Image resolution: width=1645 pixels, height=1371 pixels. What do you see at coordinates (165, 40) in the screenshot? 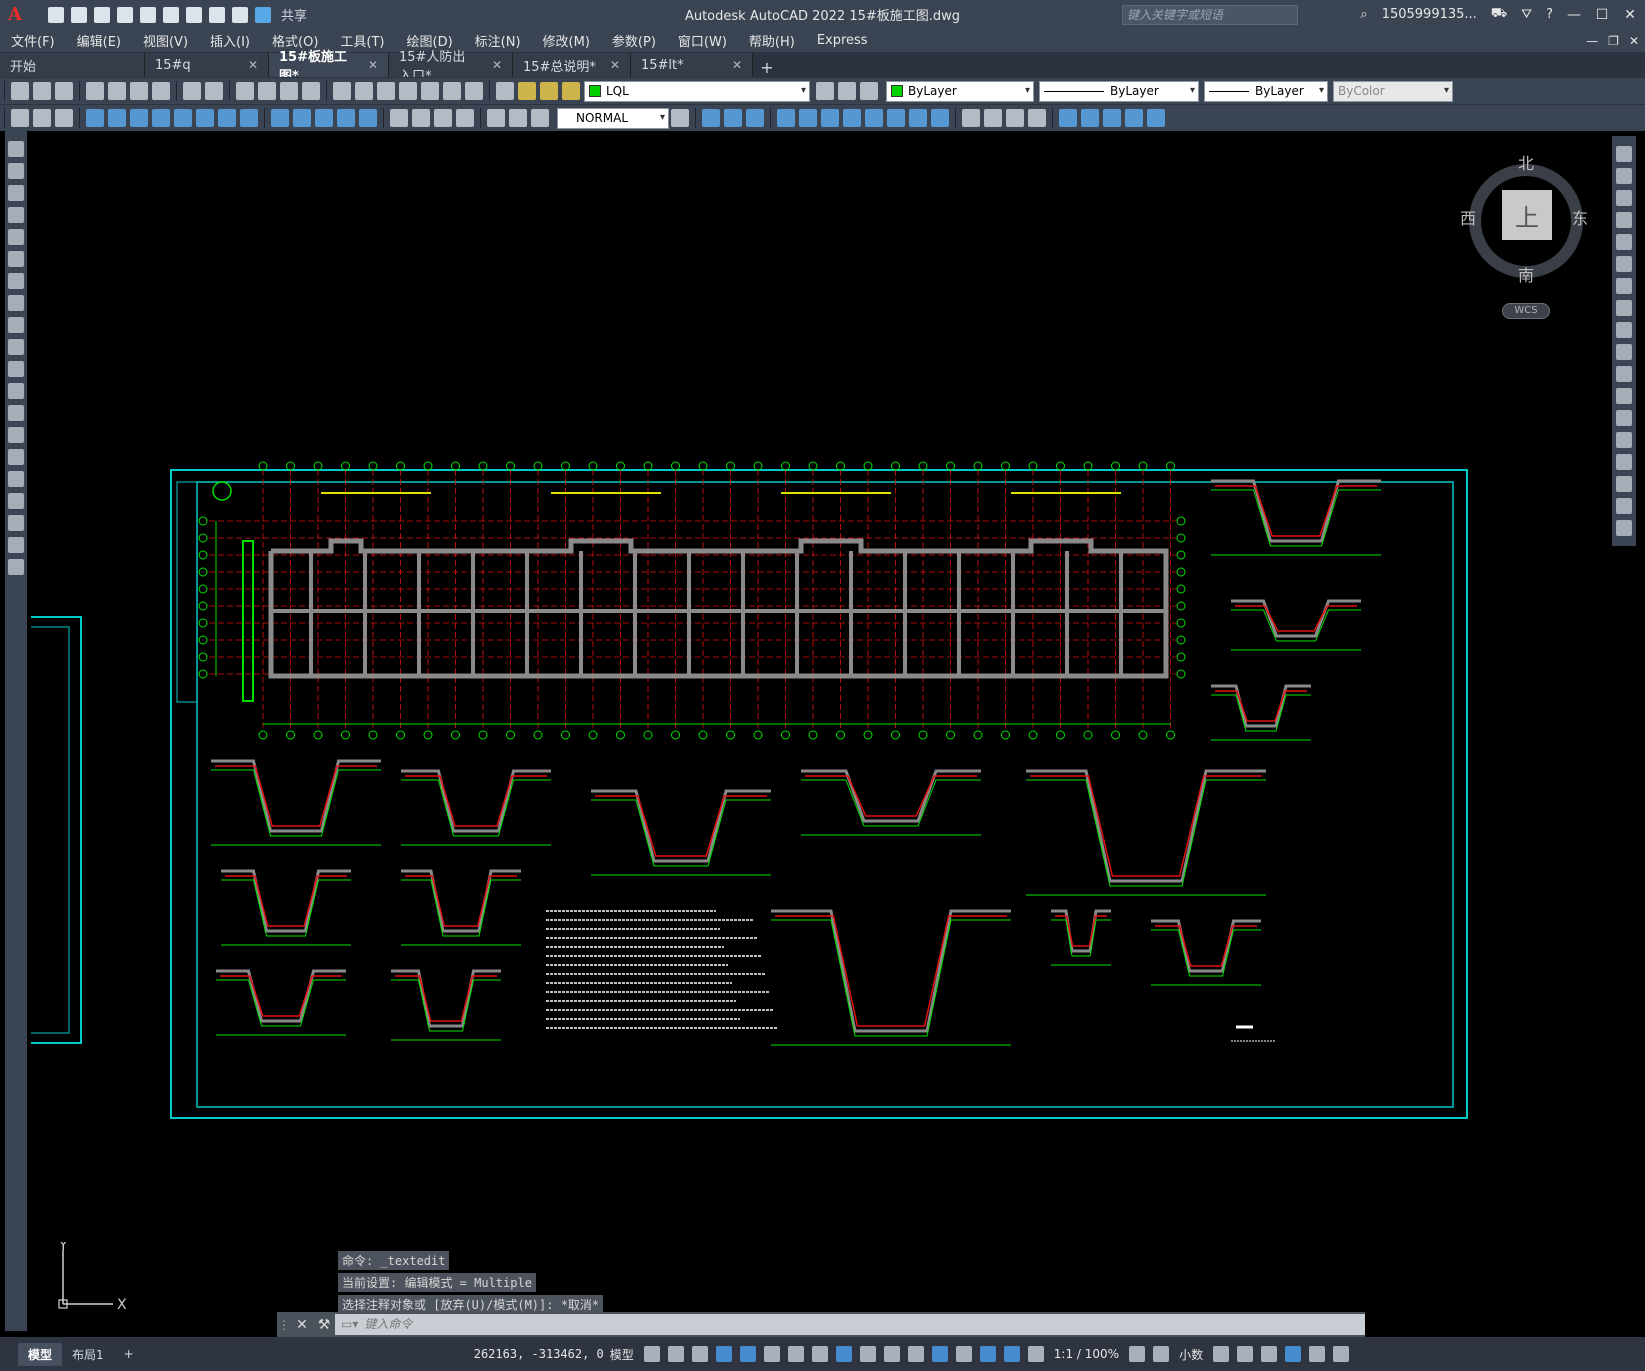
I see `menu-view: 视图(V)` at bounding box center [165, 40].